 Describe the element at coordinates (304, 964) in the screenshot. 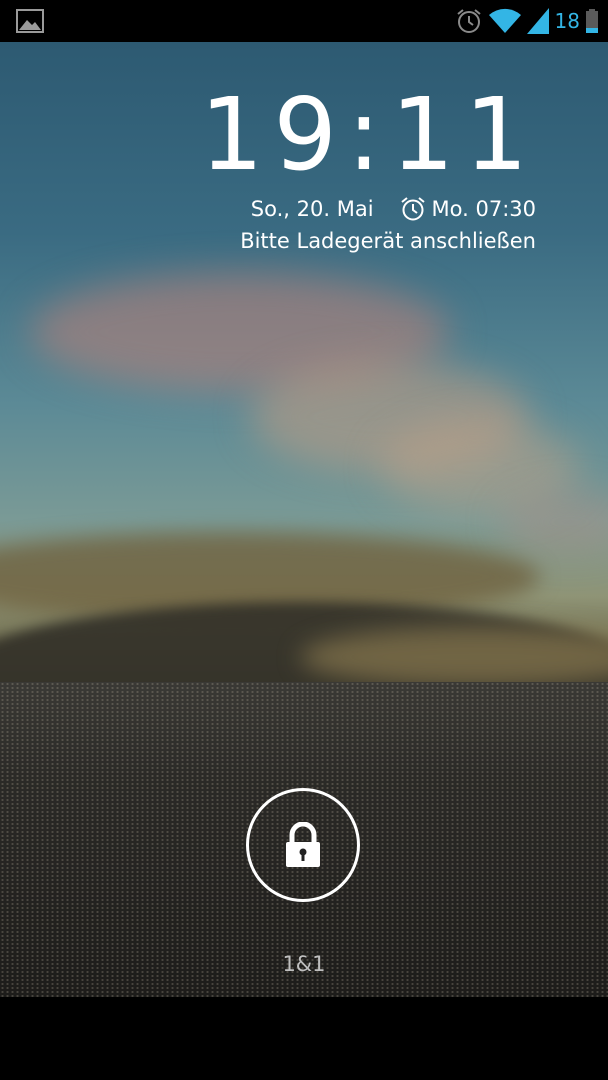

I see `carrier-label: 1&1` at that location.